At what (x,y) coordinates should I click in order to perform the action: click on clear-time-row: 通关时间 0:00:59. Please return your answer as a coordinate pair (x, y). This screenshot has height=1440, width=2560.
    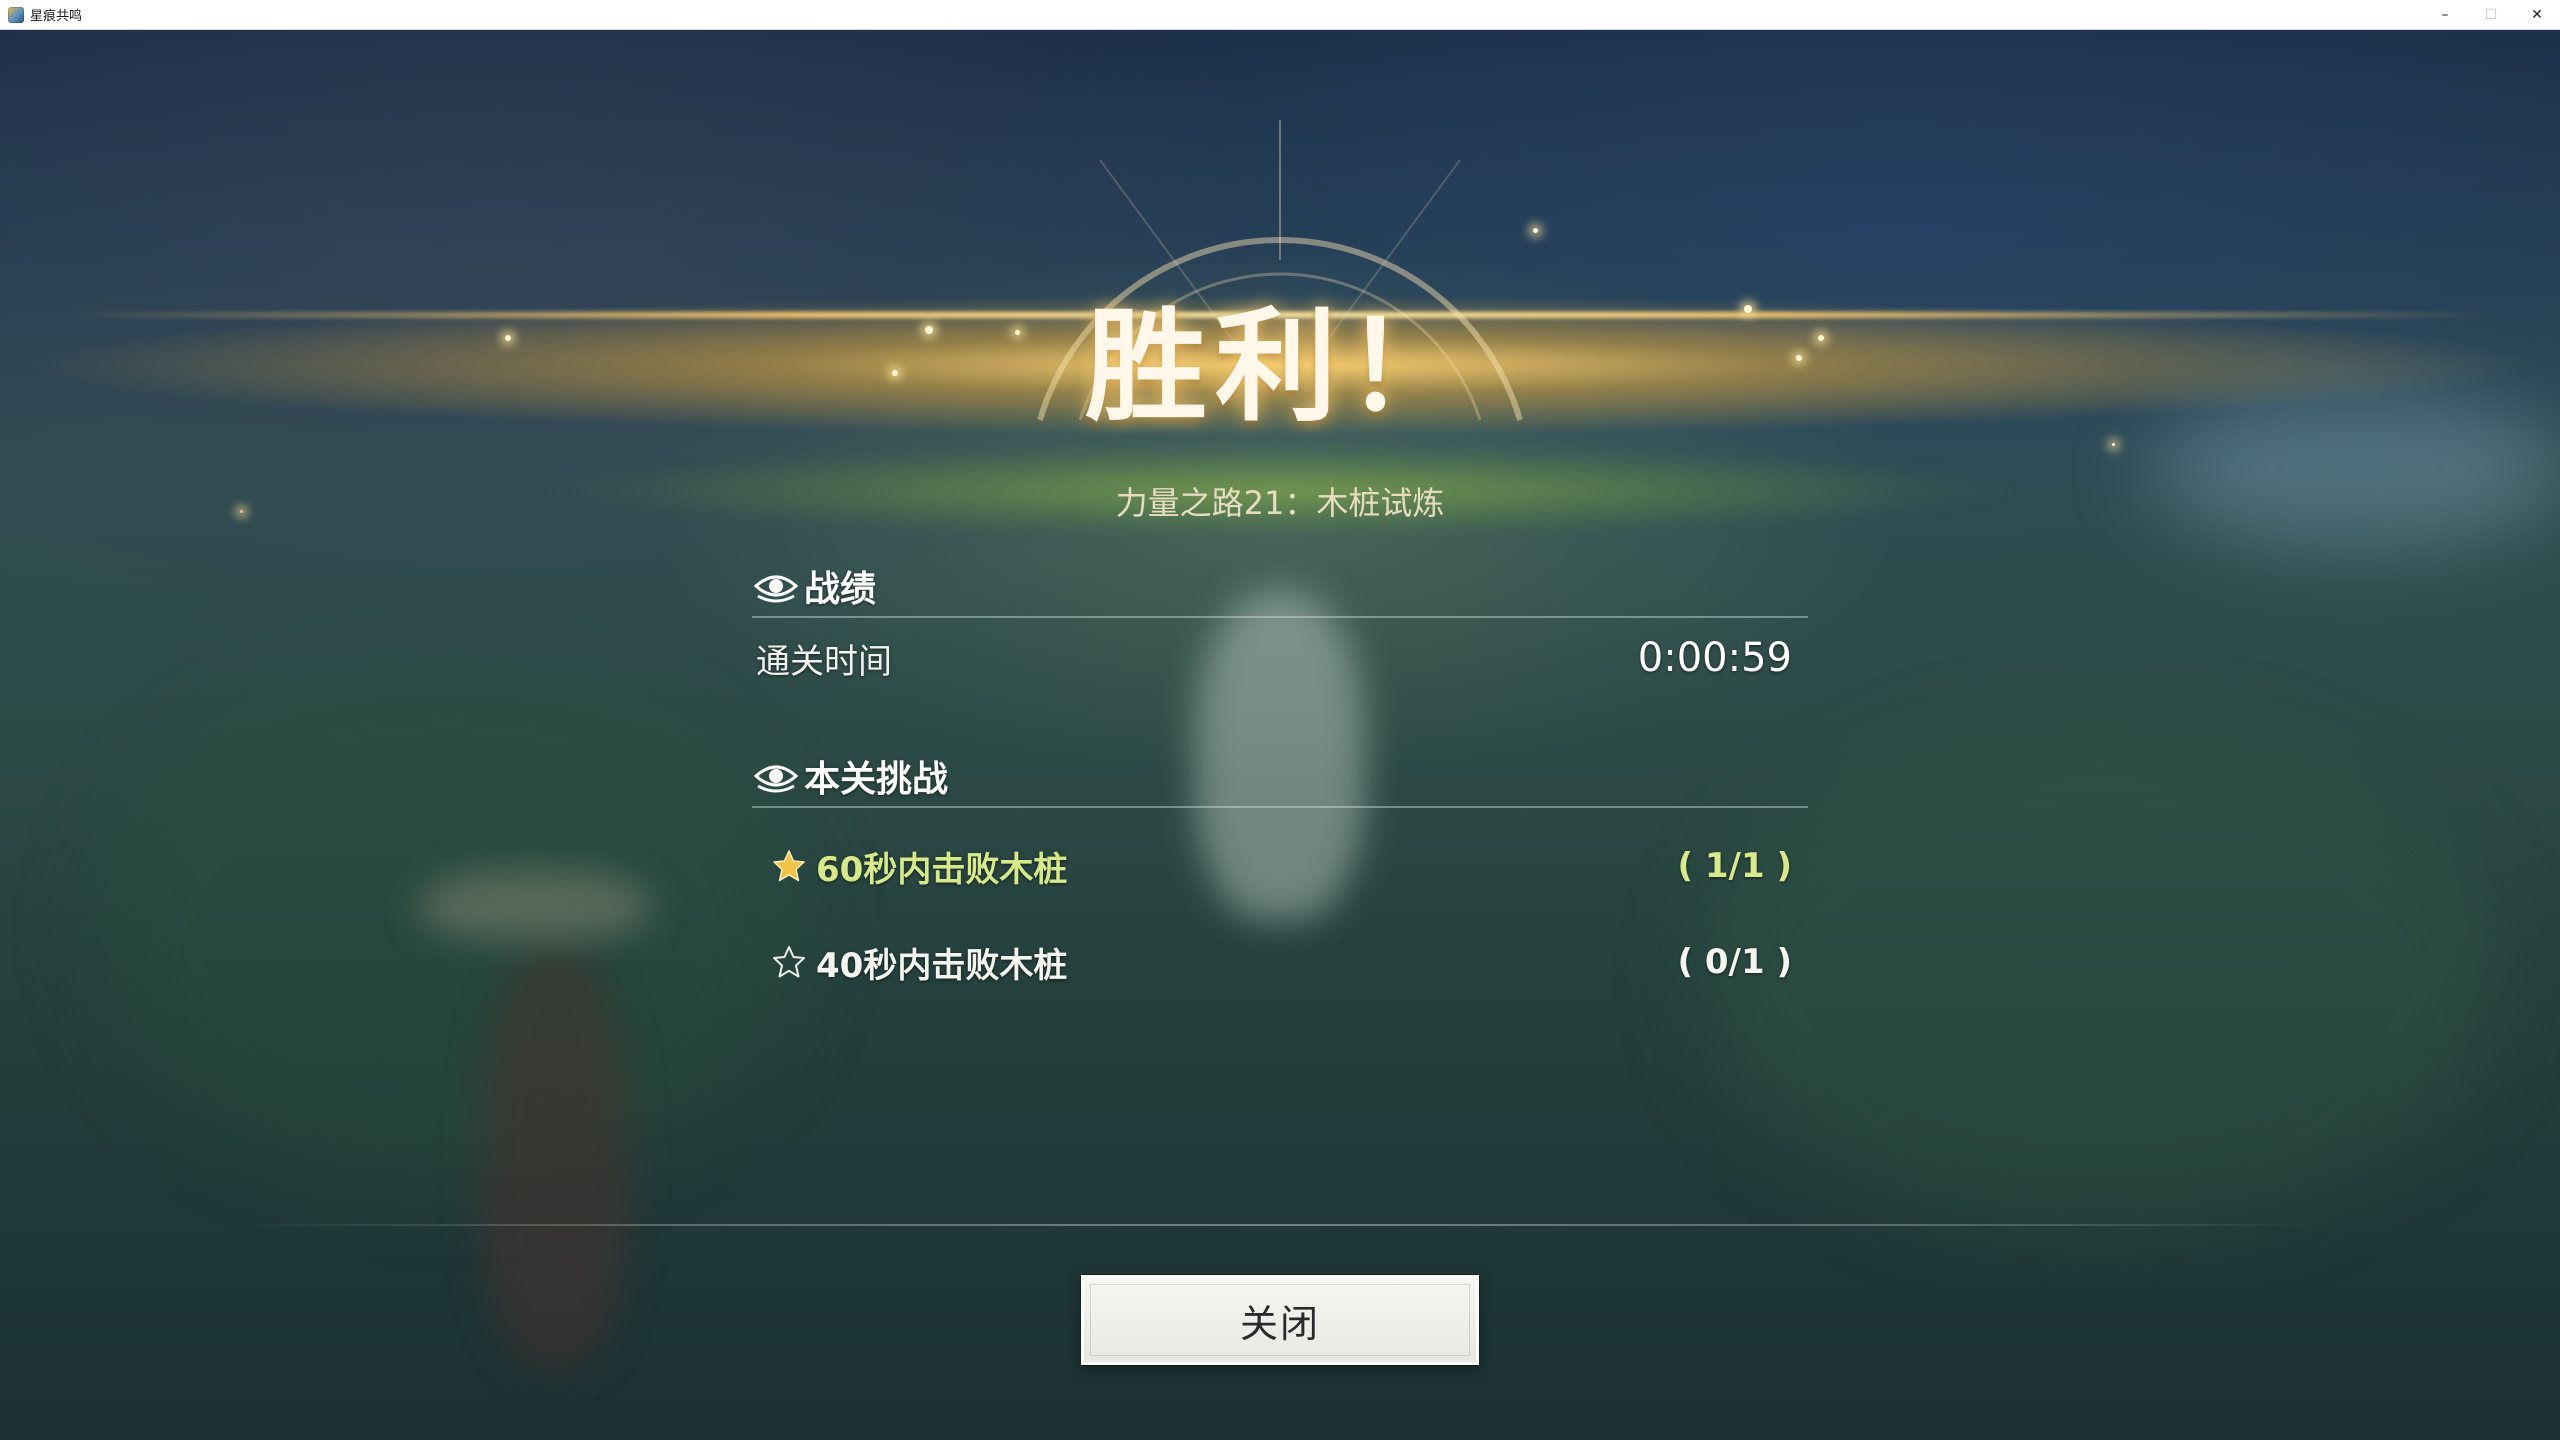
    Looking at the image, I should click on (1272, 658).